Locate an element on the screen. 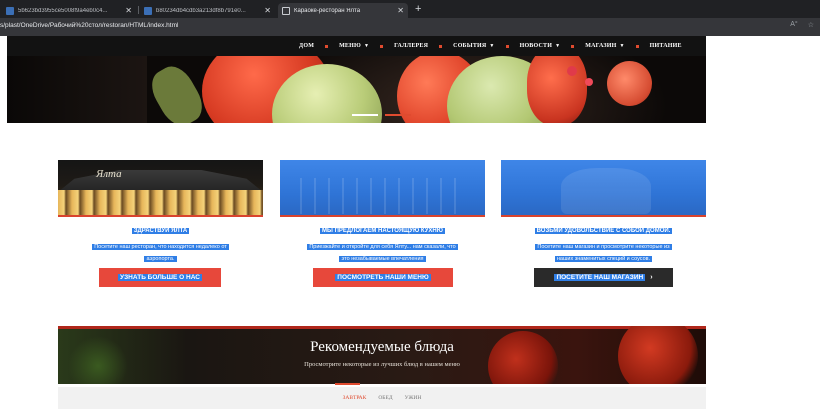 This screenshot has height=409, width=820. nav-item-label: ГАЛЛЕРЕЯ is located at coordinates (411, 46).